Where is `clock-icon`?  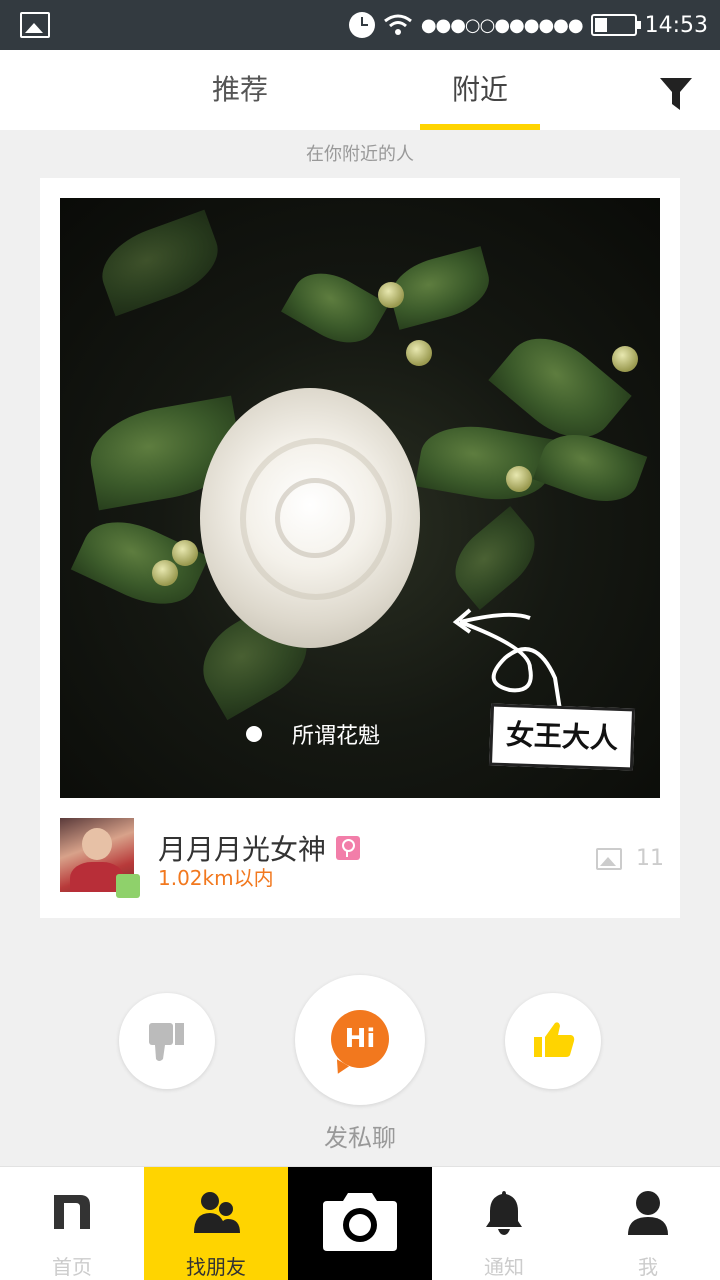 clock-icon is located at coordinates (361, 25).